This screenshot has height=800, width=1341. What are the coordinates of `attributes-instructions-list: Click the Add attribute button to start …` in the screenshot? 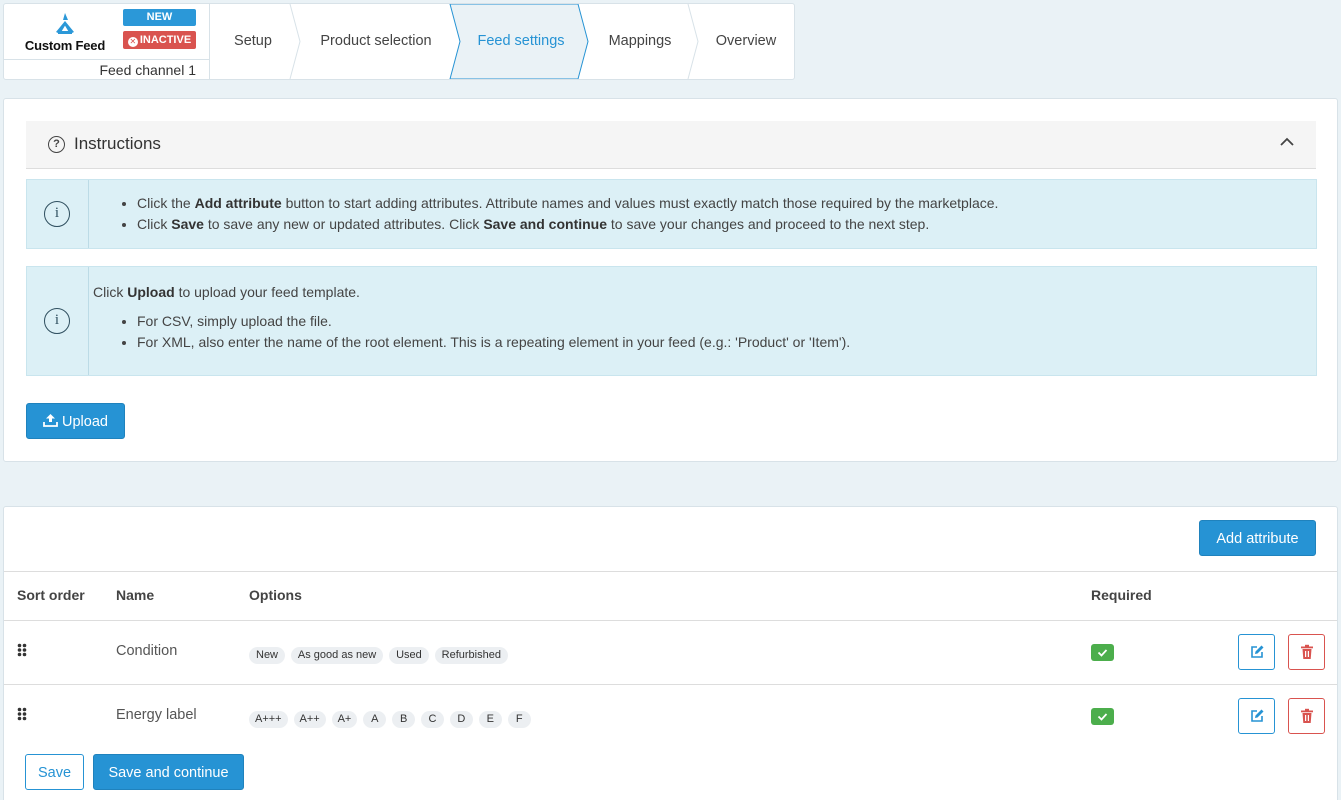 It's located at (567, 214).